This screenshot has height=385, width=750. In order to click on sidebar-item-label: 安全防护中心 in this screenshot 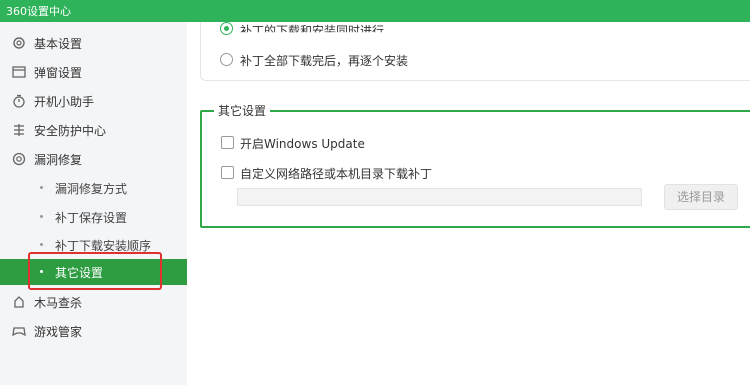, I will do `click(70, 131)`.